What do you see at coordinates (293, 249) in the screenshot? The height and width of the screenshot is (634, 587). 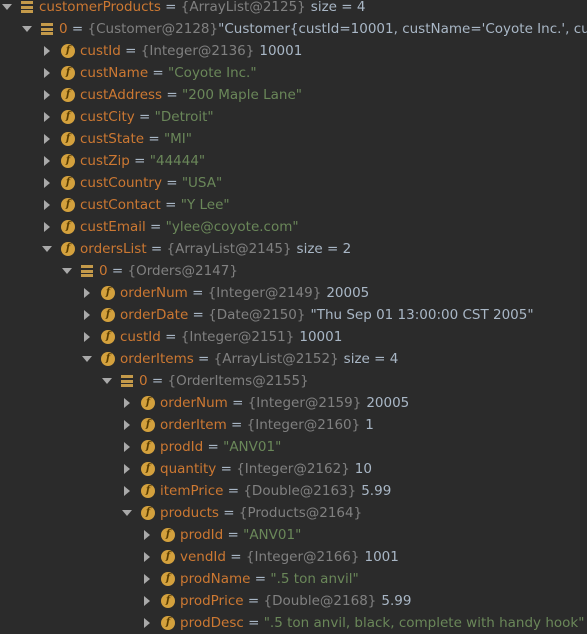 I see `tree-row: f ordersList = {ArrayList@2145} size = 2` at bounding box center [293, 249].